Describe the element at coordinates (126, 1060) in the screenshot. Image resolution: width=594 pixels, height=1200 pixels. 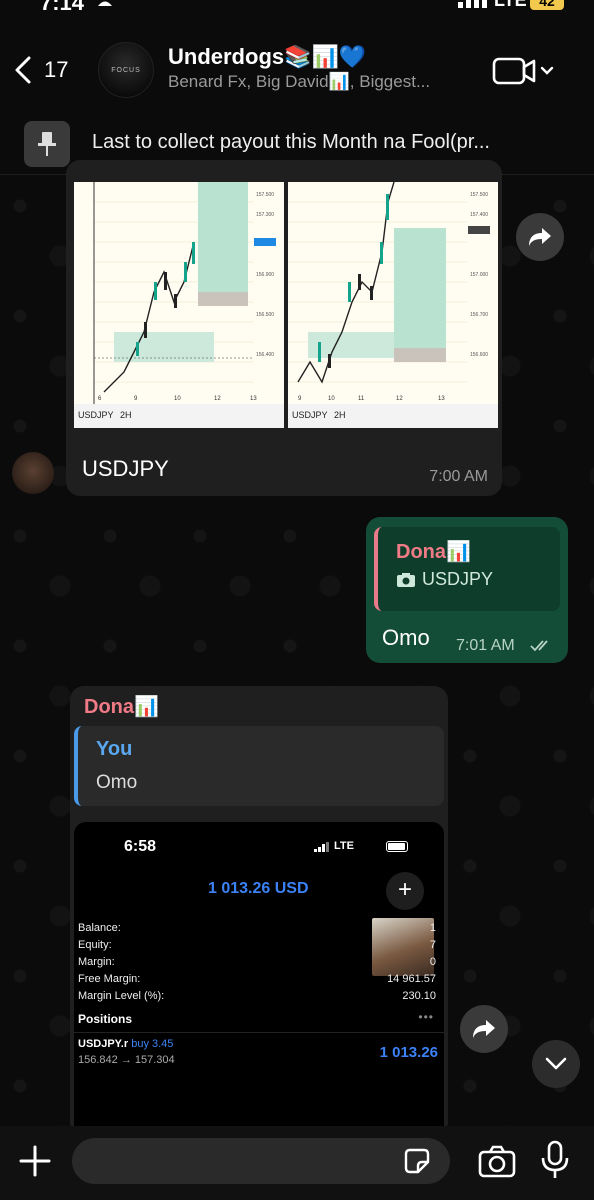
I see `position-prices: 156.842 → 157.304` at that location.